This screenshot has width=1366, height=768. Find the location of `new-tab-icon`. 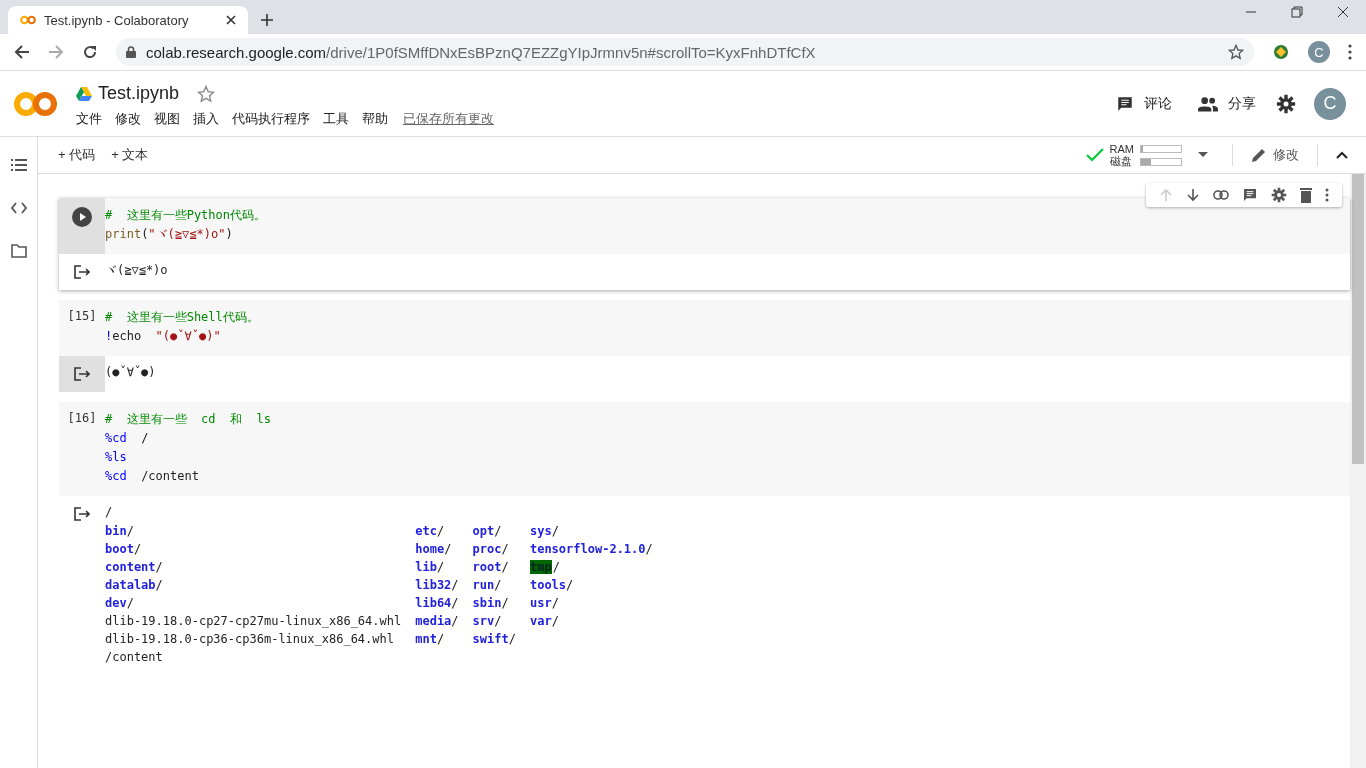

new-tab-icon is located at coordinates (267, 20).